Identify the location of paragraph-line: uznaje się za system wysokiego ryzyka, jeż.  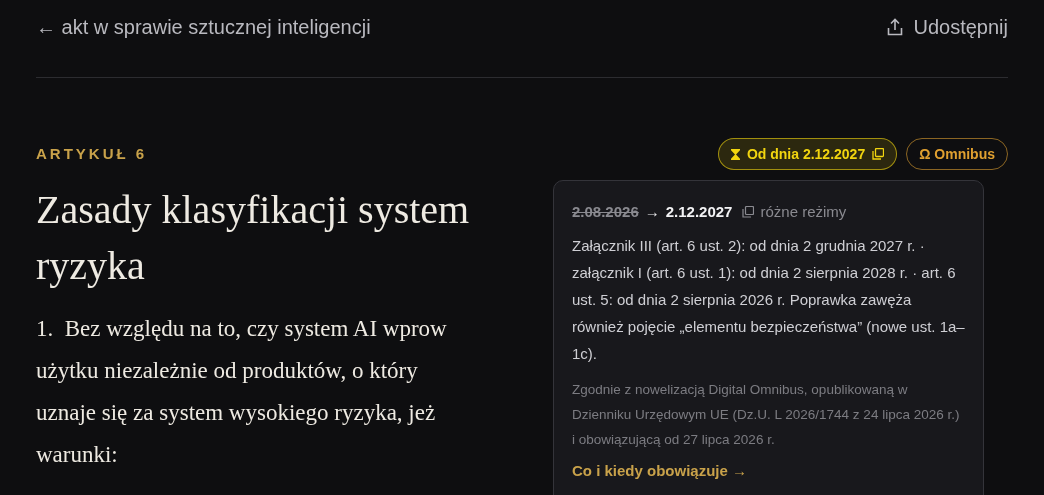
(236, 413).